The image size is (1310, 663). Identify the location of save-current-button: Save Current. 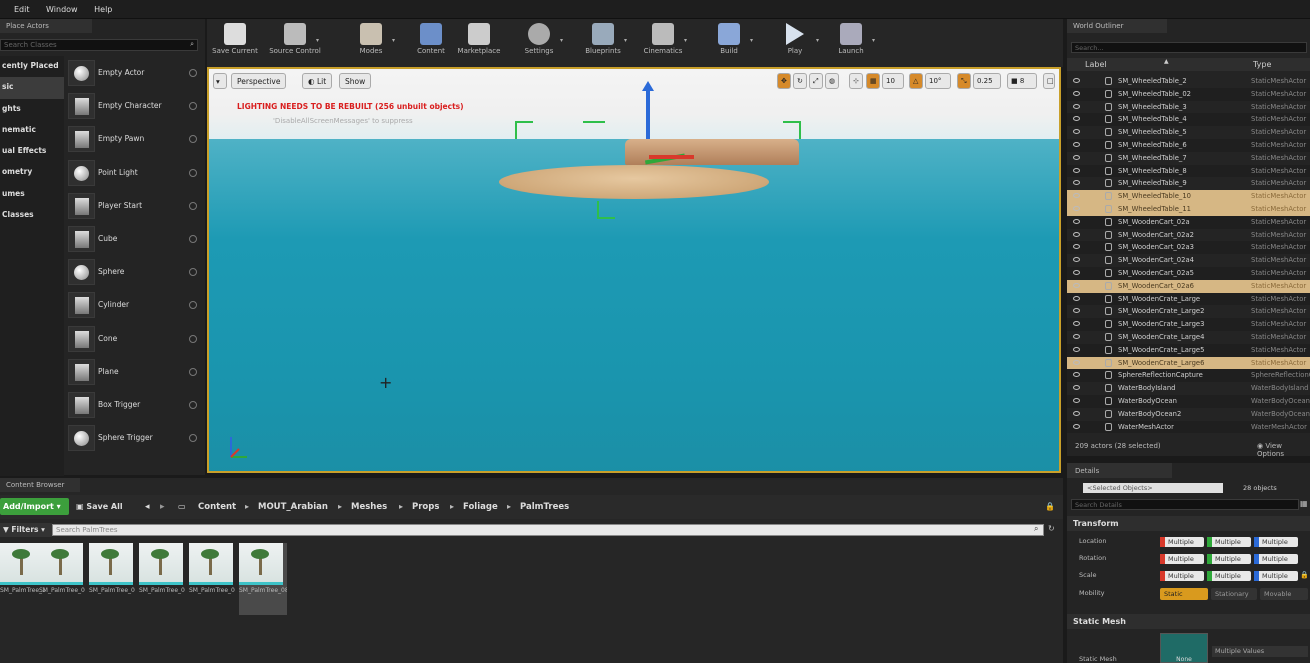
(235, 43).